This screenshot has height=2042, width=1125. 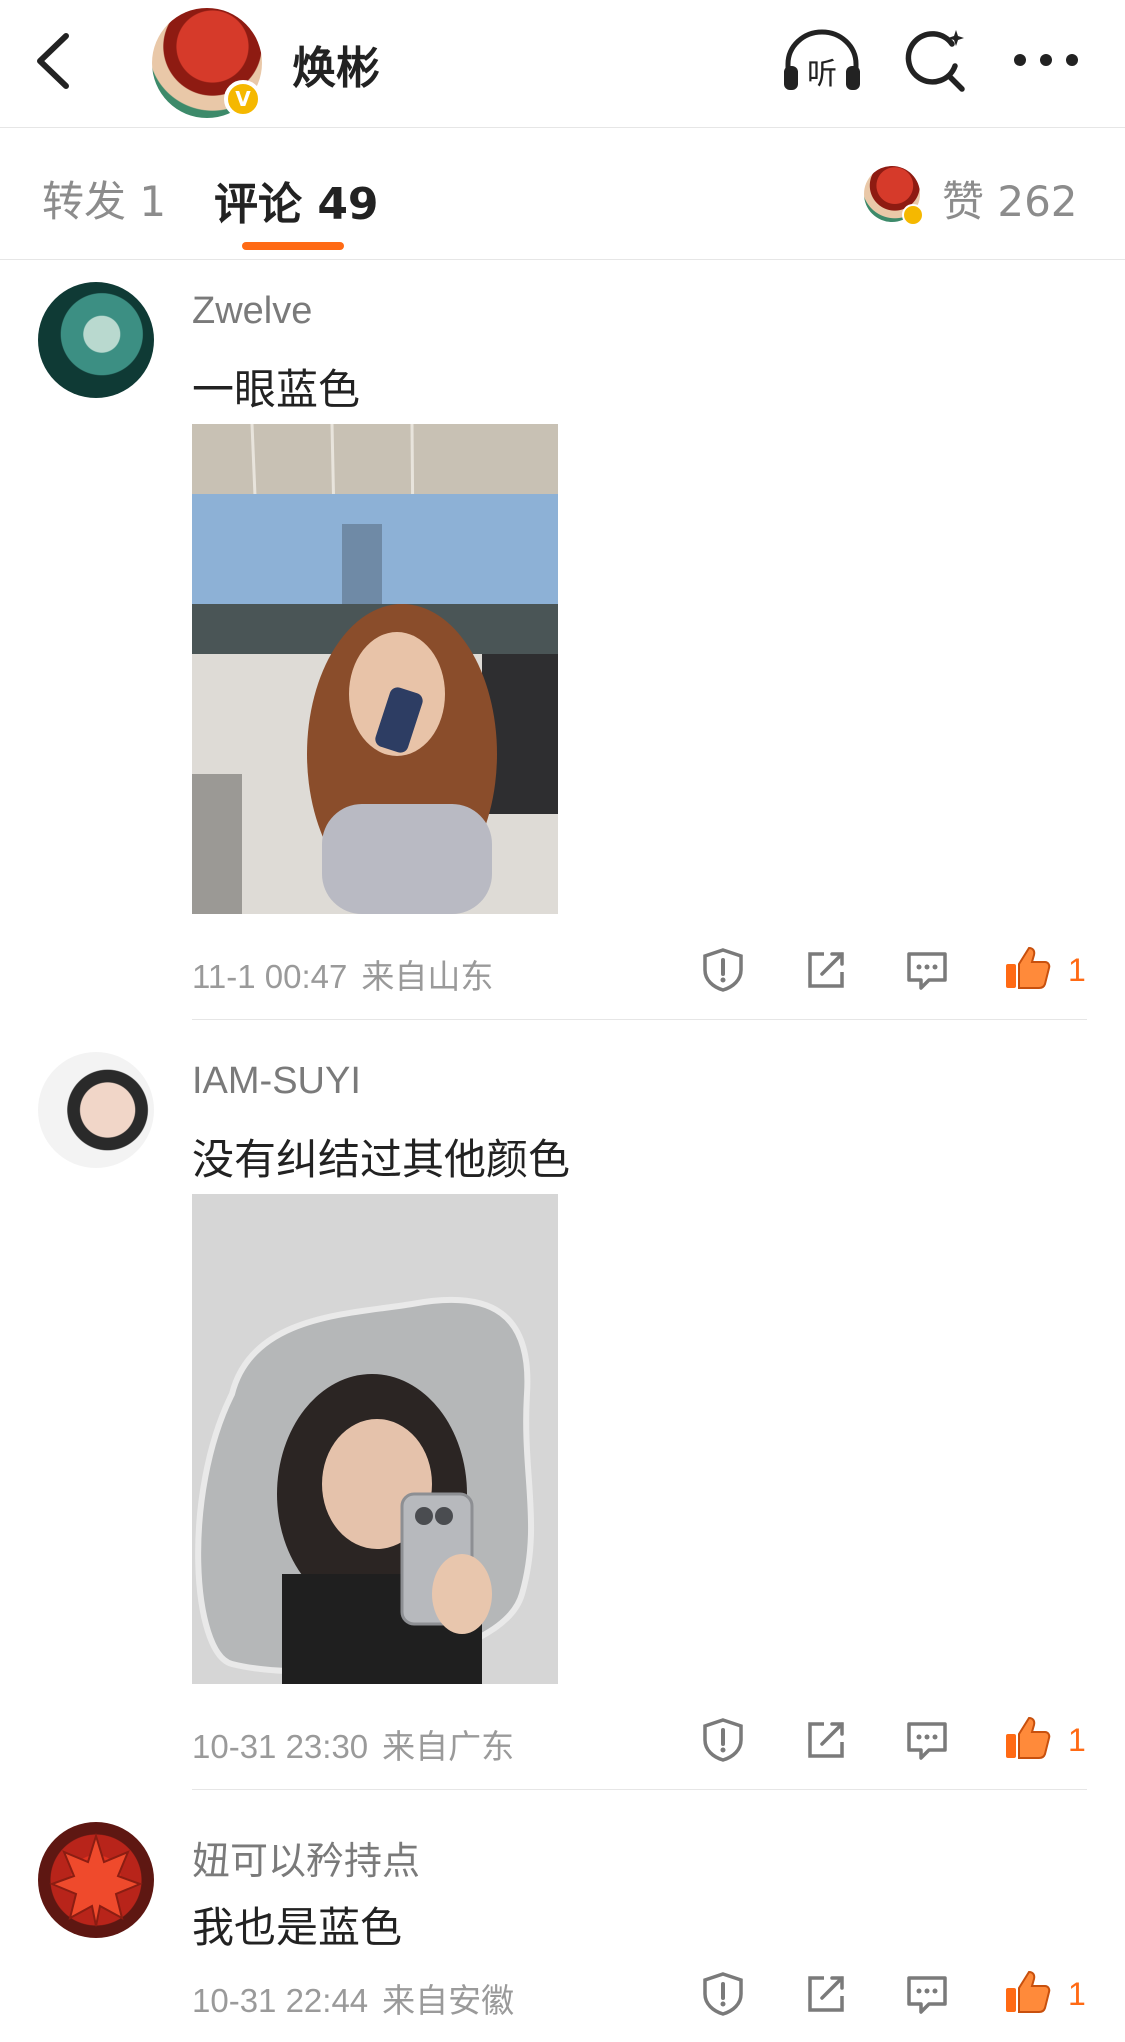 I want to click on verified-badge: V, so click(x=243, y=99).